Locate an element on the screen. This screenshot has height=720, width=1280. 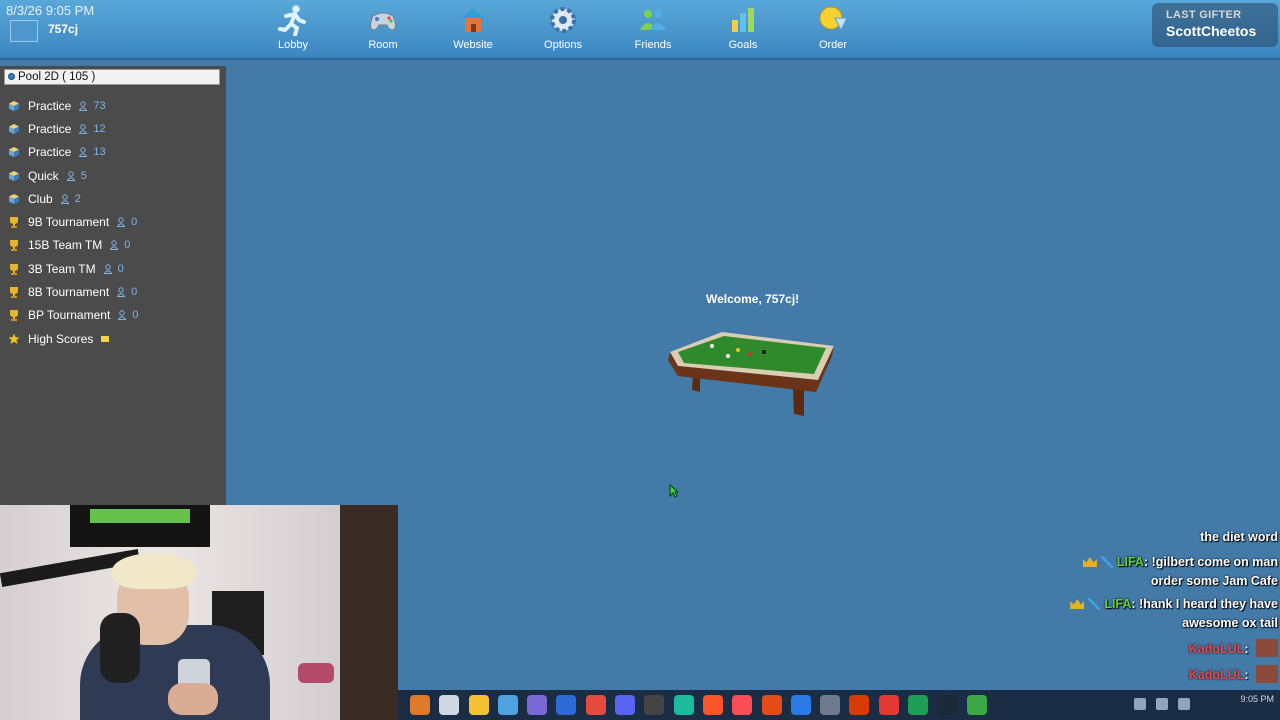
high-scores-item: High Scores is located at coordinates (113, 338).